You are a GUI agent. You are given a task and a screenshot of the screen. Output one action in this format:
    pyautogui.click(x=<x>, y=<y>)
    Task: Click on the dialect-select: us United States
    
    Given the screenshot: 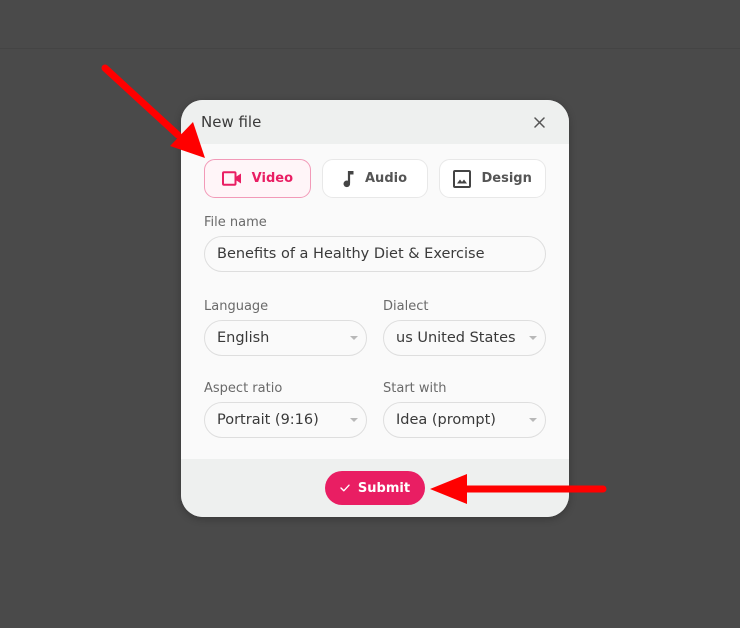 What is the action you would take?
    pyautogui.click(x=464, y=338)
    